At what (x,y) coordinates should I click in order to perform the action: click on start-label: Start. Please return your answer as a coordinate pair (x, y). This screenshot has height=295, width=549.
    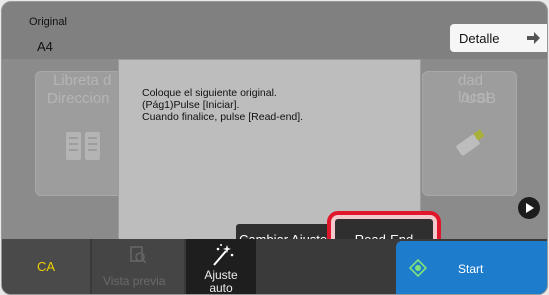
    Looking at the image, I should click on (471, 269).